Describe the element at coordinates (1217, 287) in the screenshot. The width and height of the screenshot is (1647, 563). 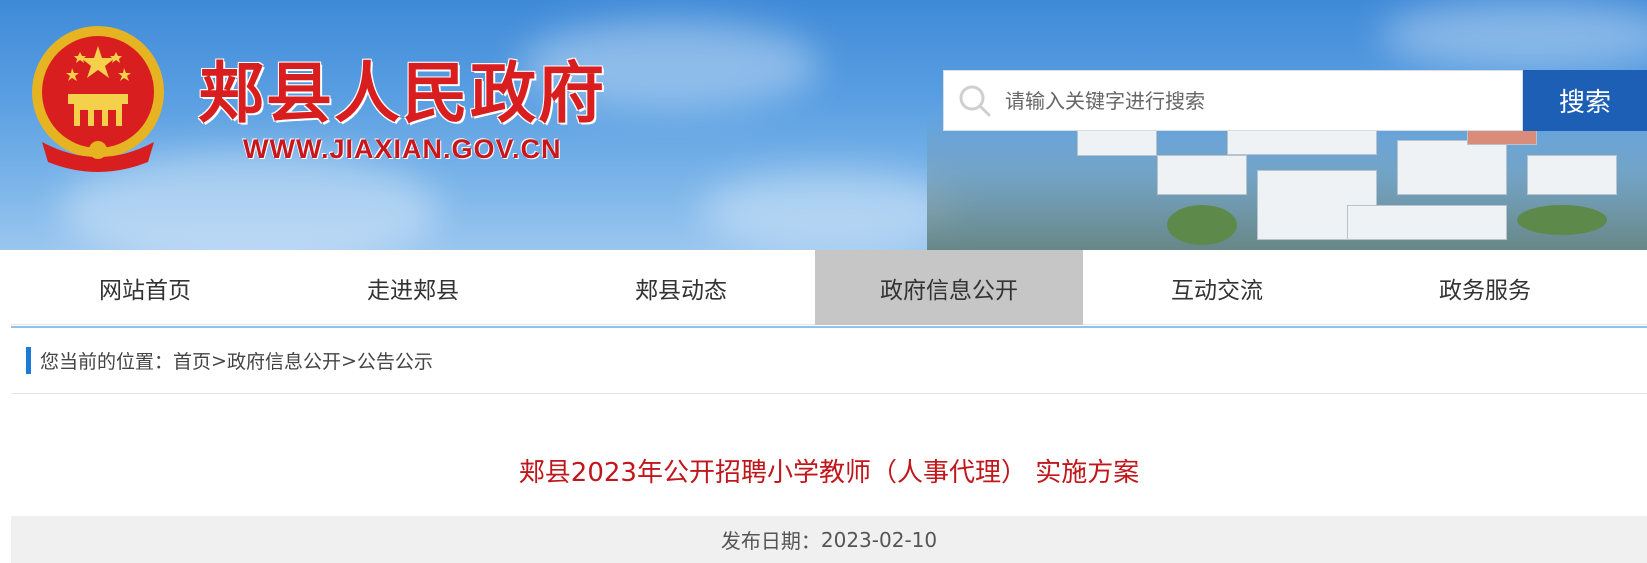
I see `nav-item-interaction: 互动交流` at that location.